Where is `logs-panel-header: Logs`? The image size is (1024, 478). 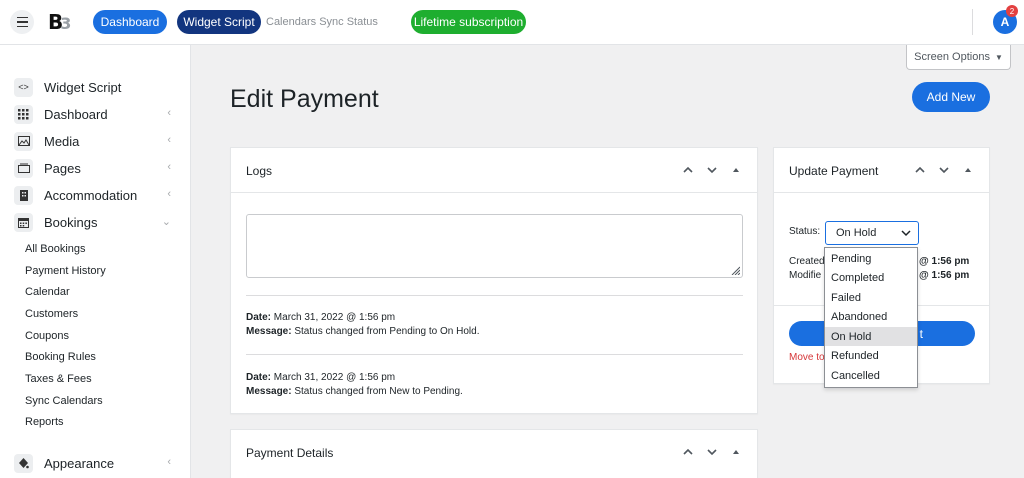
logs-panel-header: Logs is located at coordinates (494, 170).